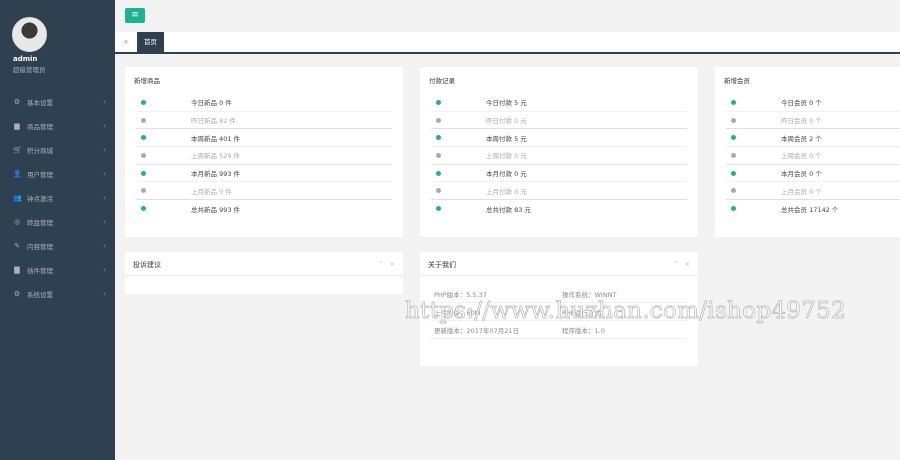 This screenshot has height=460, width=900. Describe the element at coordinates (57, 126) in the screenshot. I see `sidebar-item: ▆ 商品管理 ‹` at that location.